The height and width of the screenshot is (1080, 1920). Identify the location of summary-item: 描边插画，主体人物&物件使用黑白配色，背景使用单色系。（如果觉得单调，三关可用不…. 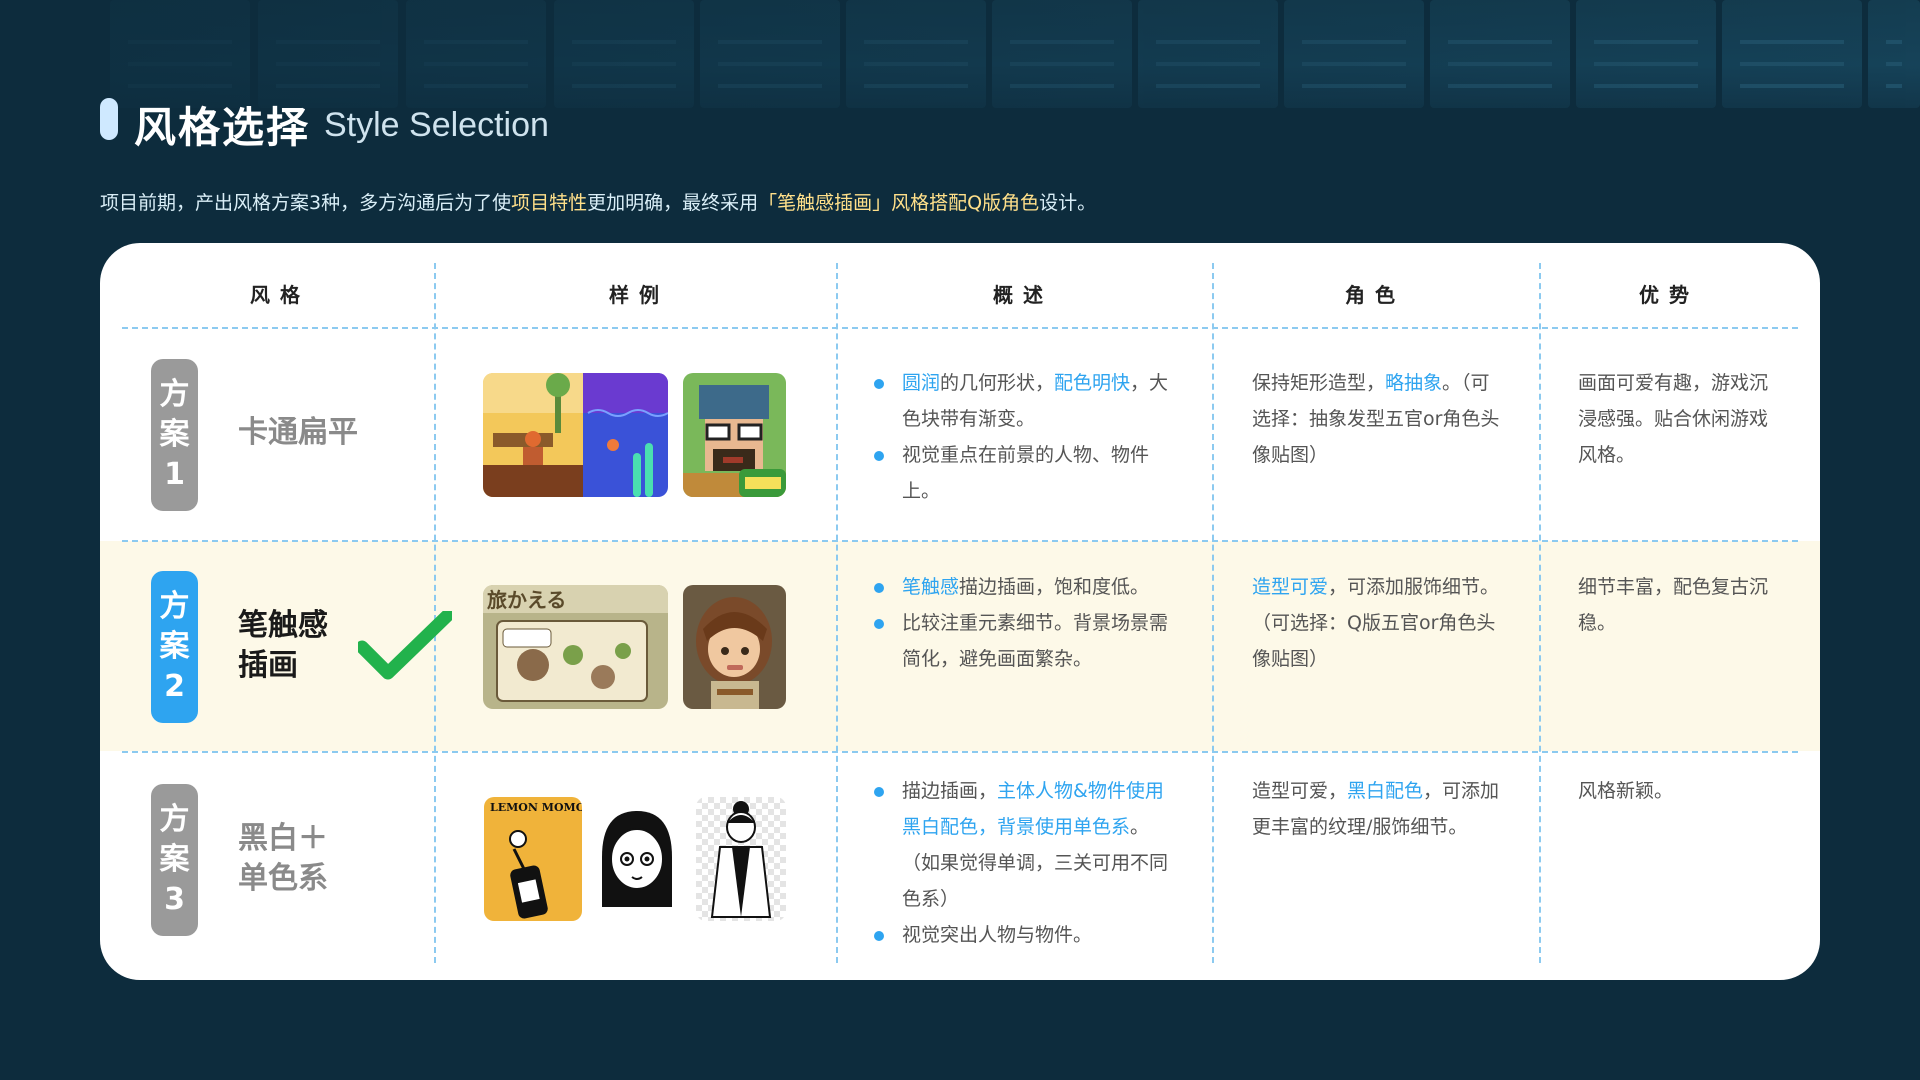
(1022, 845).